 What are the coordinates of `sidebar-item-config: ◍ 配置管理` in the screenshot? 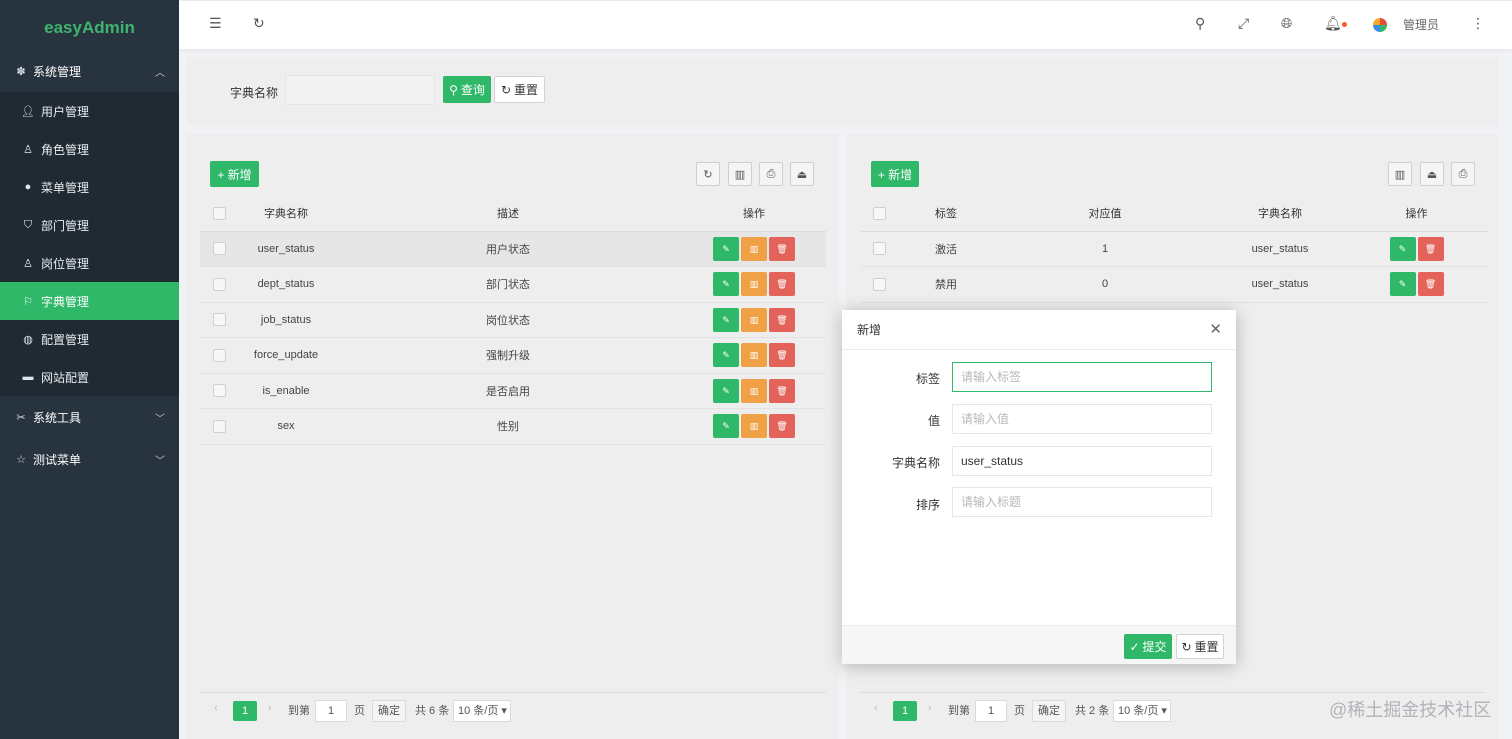 It's located at (89, 339).